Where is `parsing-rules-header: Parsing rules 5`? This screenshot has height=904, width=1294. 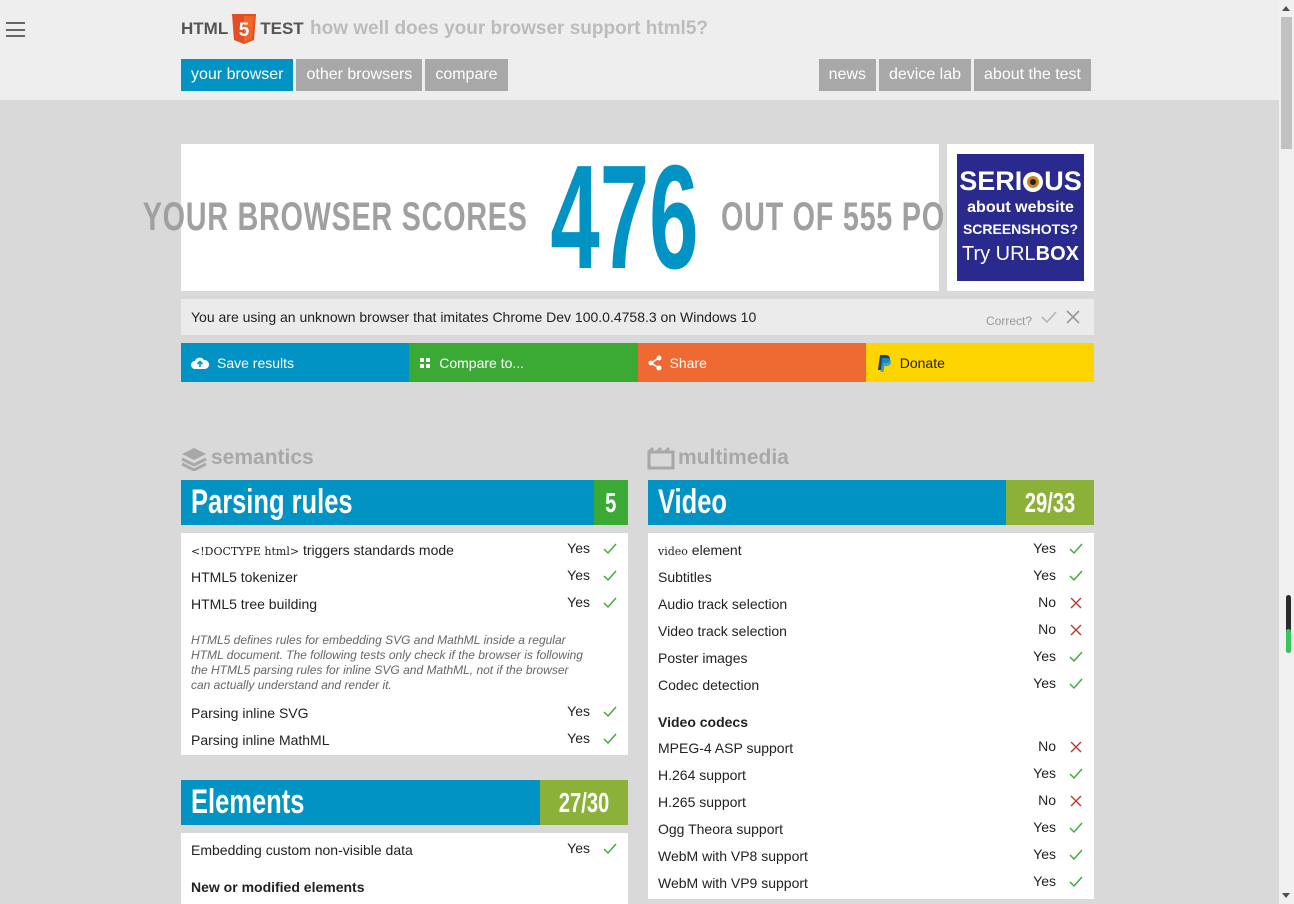 parsing-rules-header: Parsing rules 5 is located at coordinates (404, 502).